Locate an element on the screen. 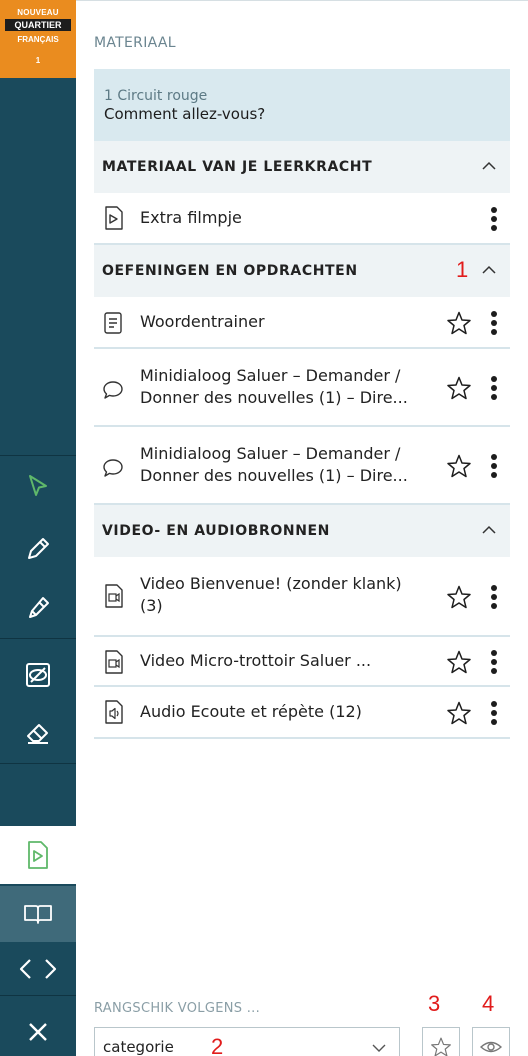 This screenshot has height=1056, width=528. book-logo: NOUVEAU QUARTIER FRANÇAIS 1 is located at coordinates (38, 39).